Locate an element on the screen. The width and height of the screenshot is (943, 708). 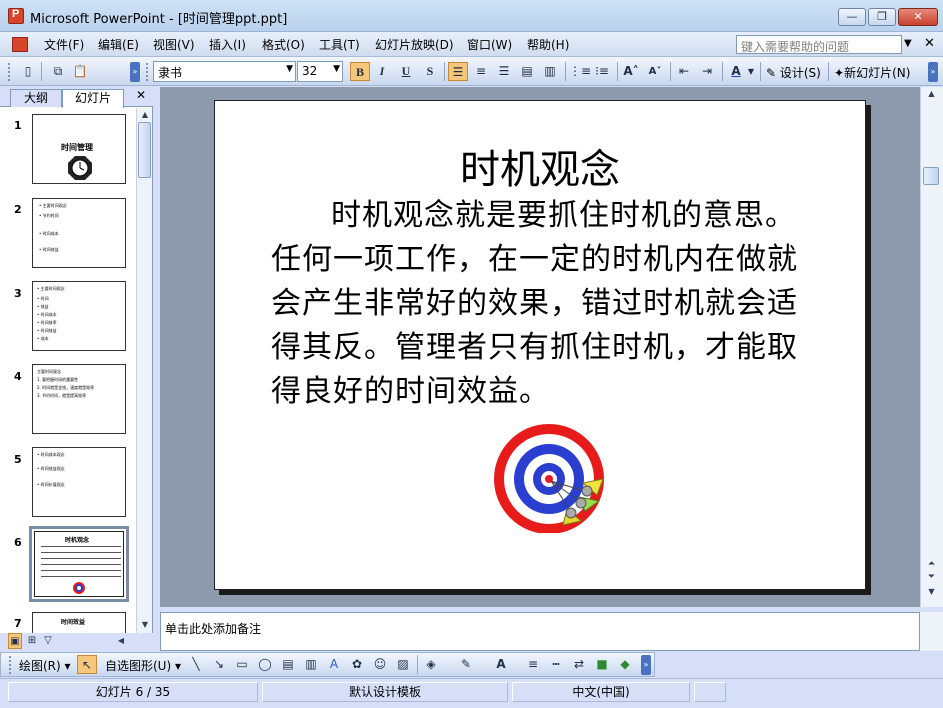
previous-slide-icon: ⏶ is located at coordinates (931, 564).